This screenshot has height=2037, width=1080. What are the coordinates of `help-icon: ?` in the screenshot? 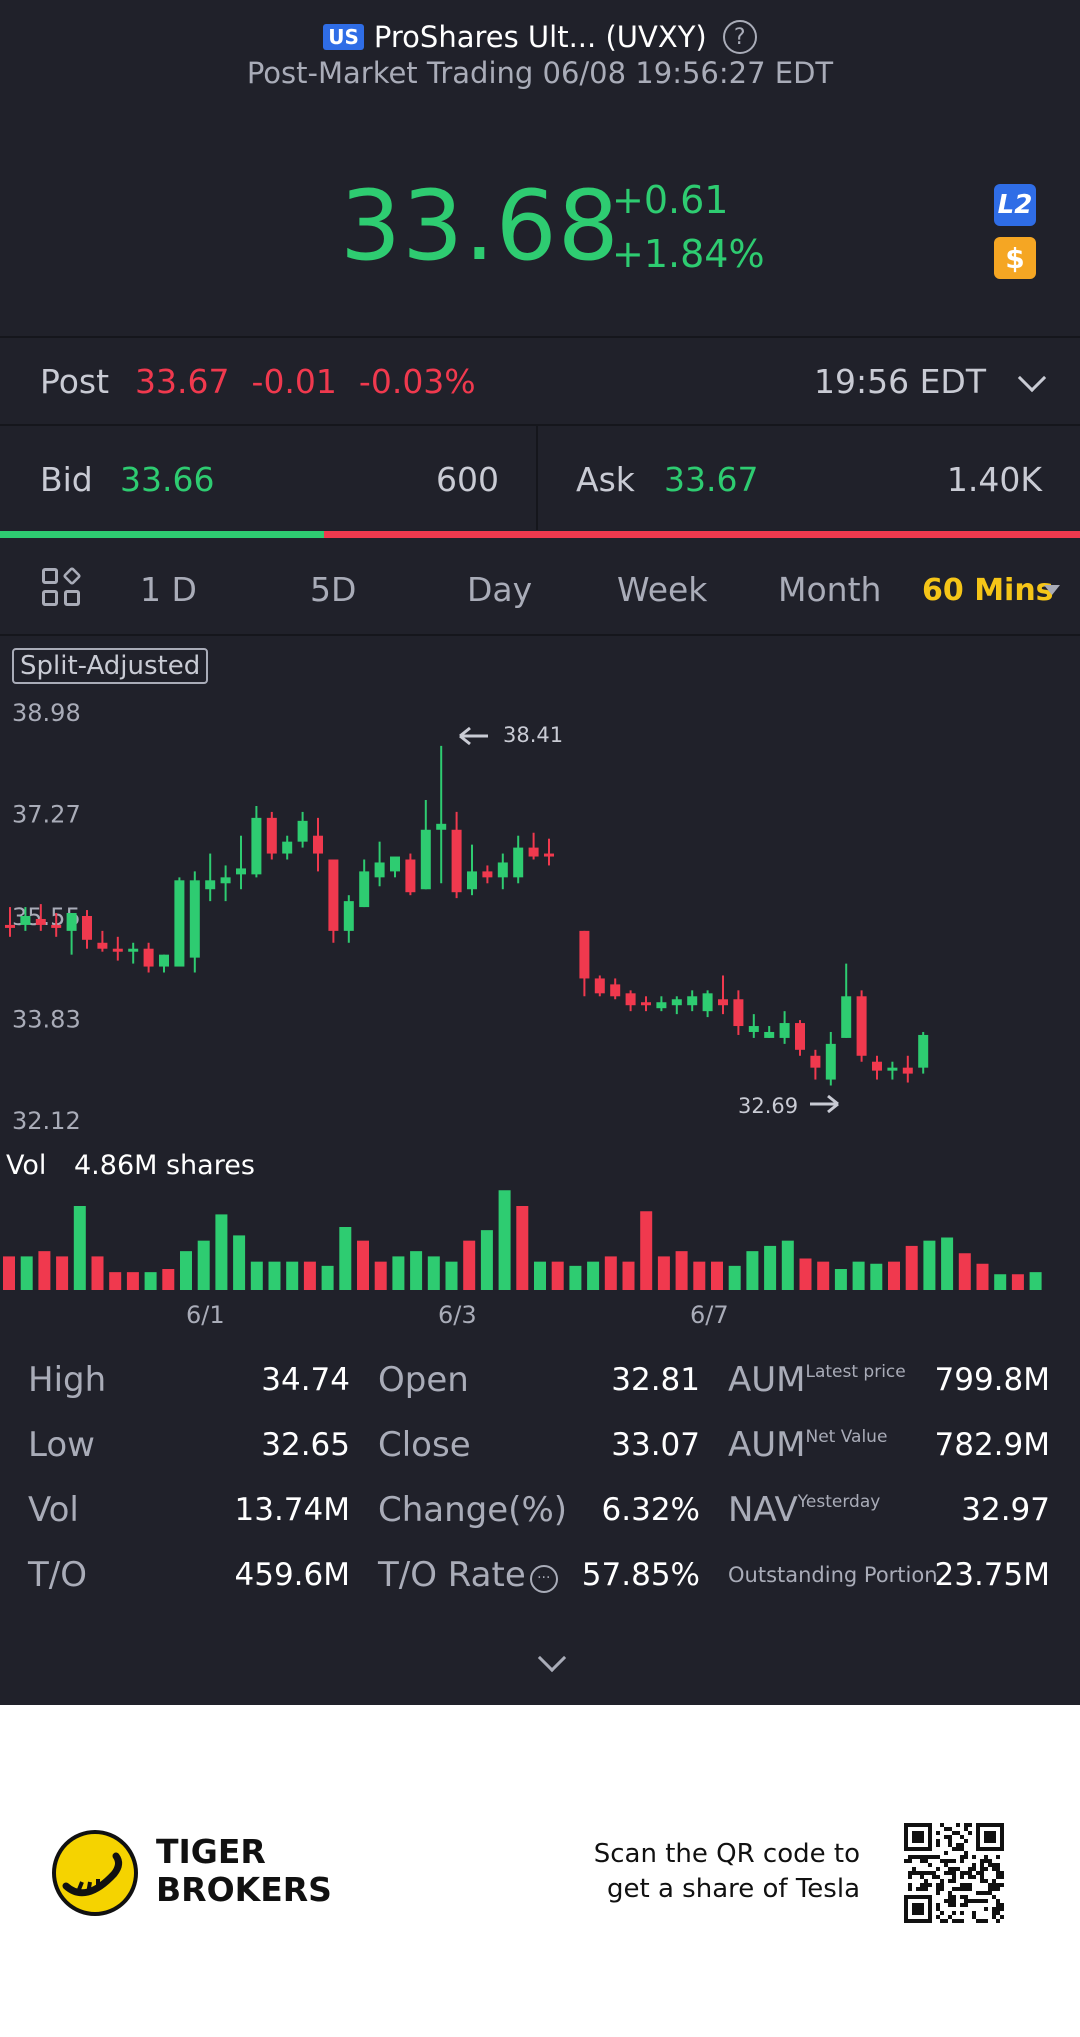 It's located at (739, 37).